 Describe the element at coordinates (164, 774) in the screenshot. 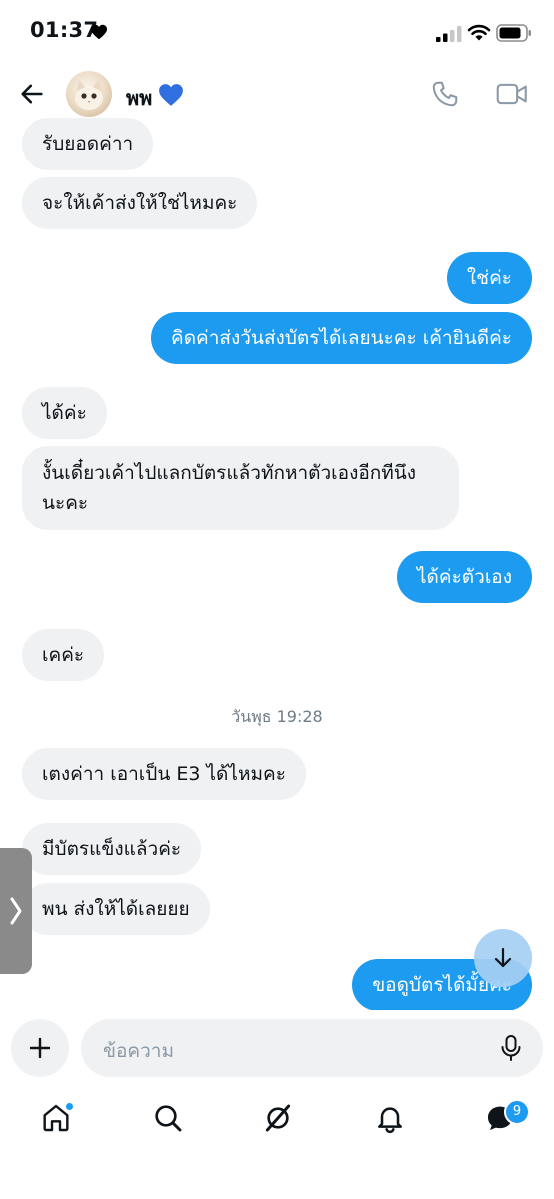

I see `message-incoming: เตงค่าา เอาเป็น E3 ได้ไหมคะ` at that location.